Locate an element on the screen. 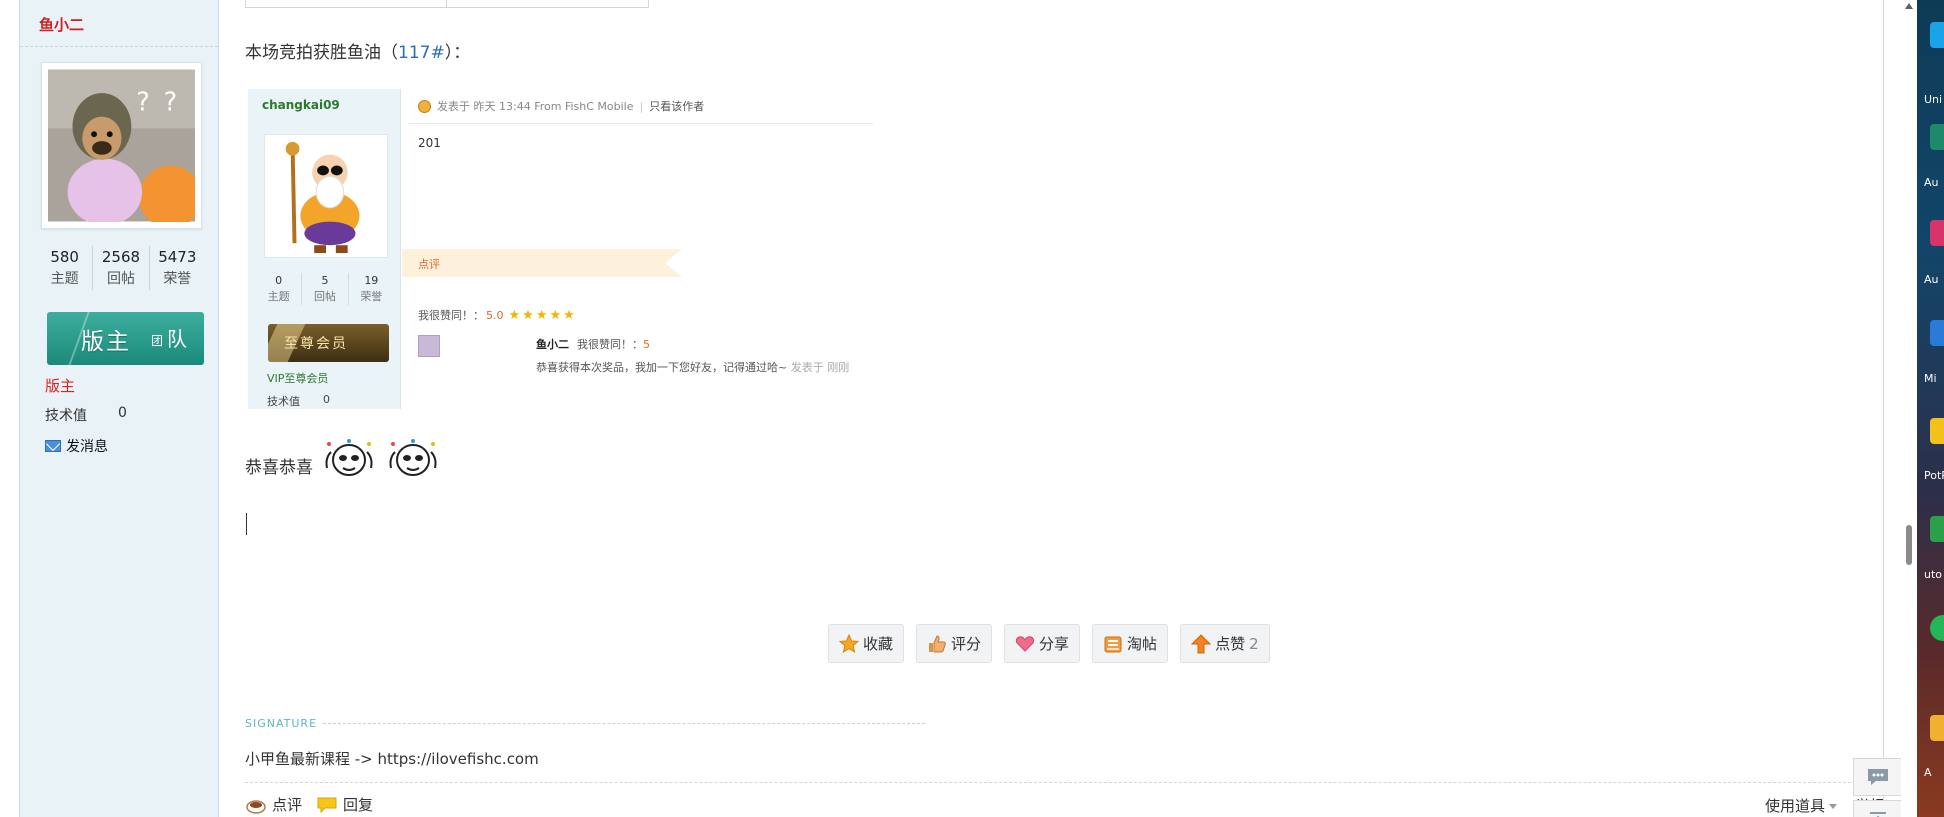 The image size is (1944, 817). embed-stat: 19 荣誉 is located at coordinates (371, 289).